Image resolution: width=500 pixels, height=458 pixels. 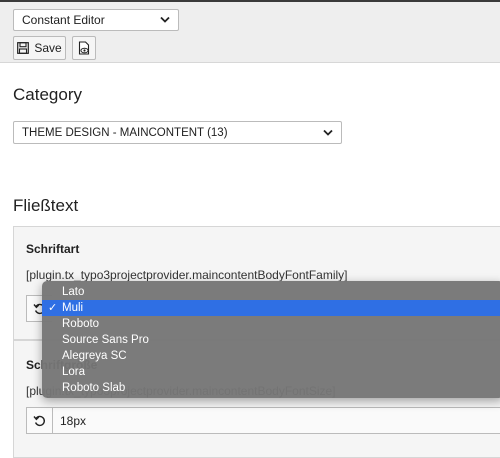 I want to click on save-icon, so click(x=23, y=48).